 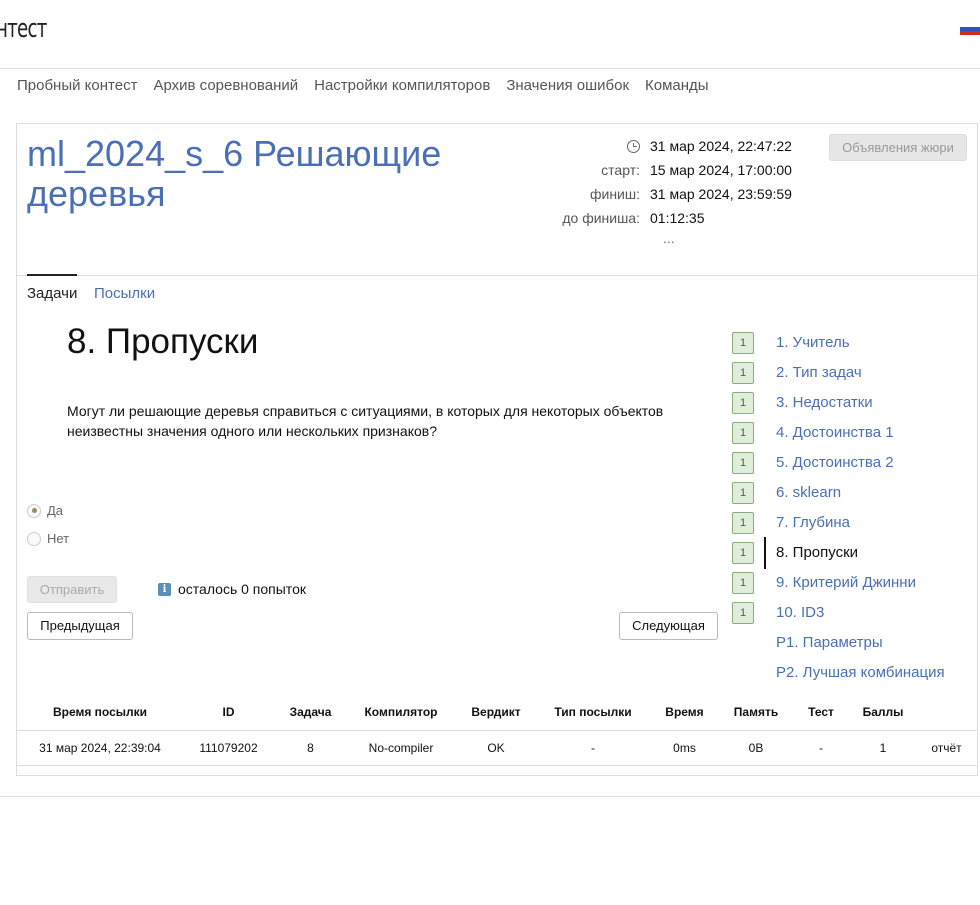 What do you see at coordinates (677, 218) in the screenshot?
I see `remaining-time: 01:12:35` at bounding box center [677, 218].